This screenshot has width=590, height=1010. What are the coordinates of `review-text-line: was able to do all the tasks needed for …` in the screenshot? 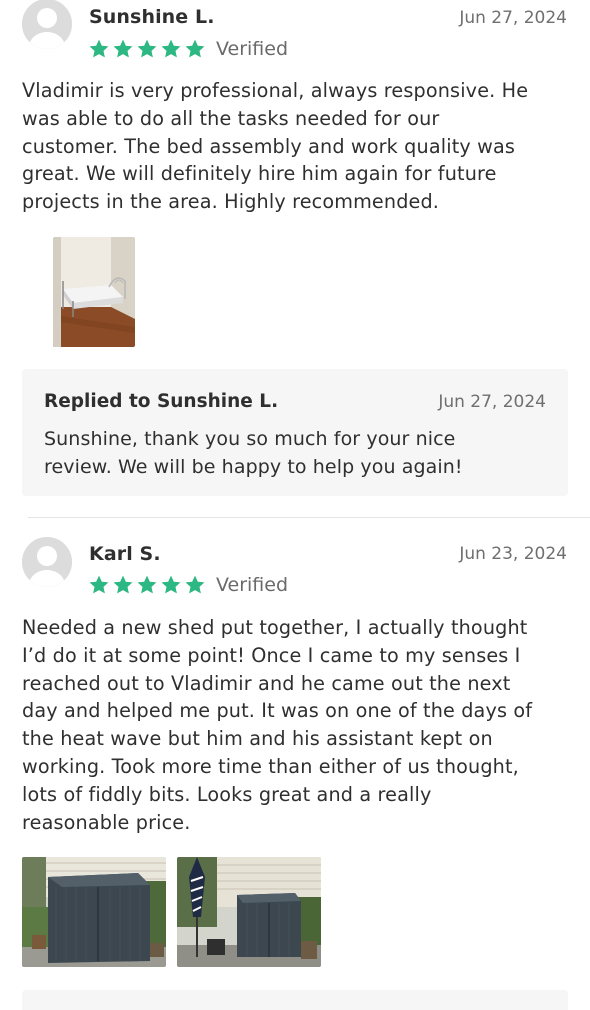 It's located at (231, 118).